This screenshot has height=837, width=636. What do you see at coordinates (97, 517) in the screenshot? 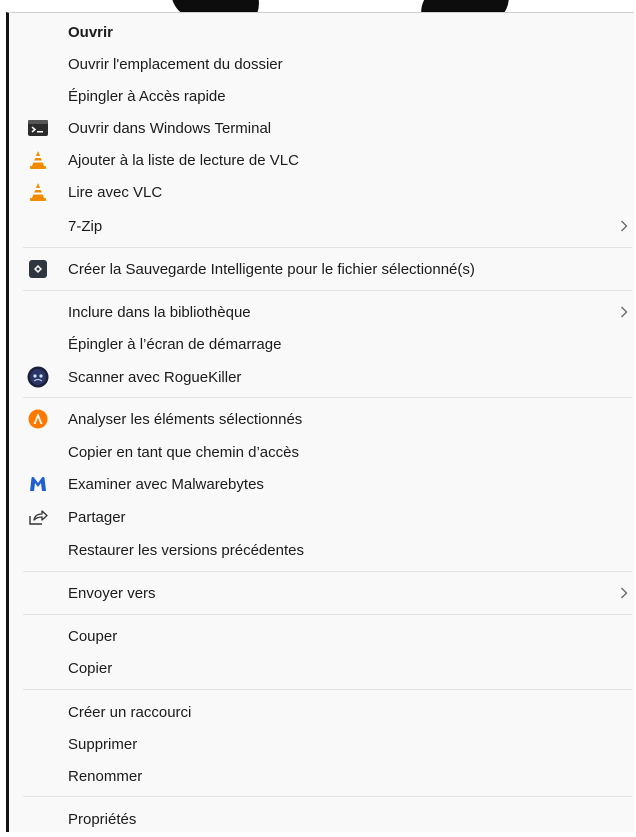
I see `menu-item-label: Partager` at bounding box center [97, 517].